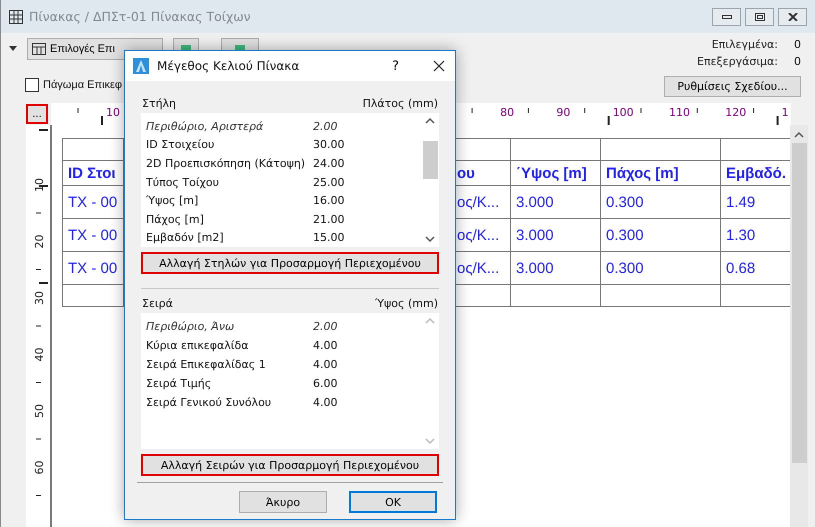 The height and width of the screenshot is (527, 815). I want to click on row-name: Περιθώριο, Αριστερά, so click(229, 126).